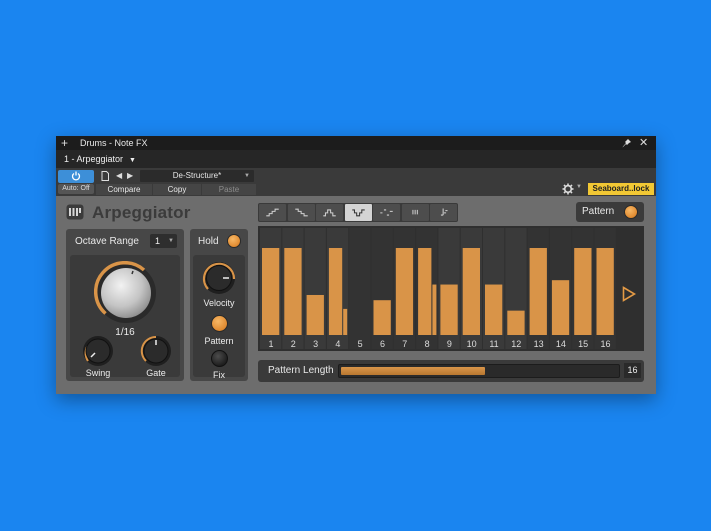 The image size is (711, 531). Describe the element at coordinates (621, 189) in the screenshot. I see `device-tag: Seaboard..lock` at that location.